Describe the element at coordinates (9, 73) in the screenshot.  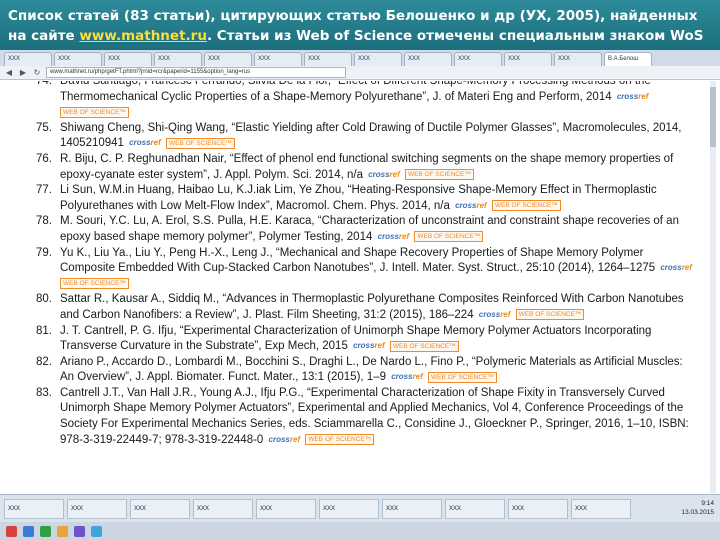
I see `back-icon: ◀` at that location.